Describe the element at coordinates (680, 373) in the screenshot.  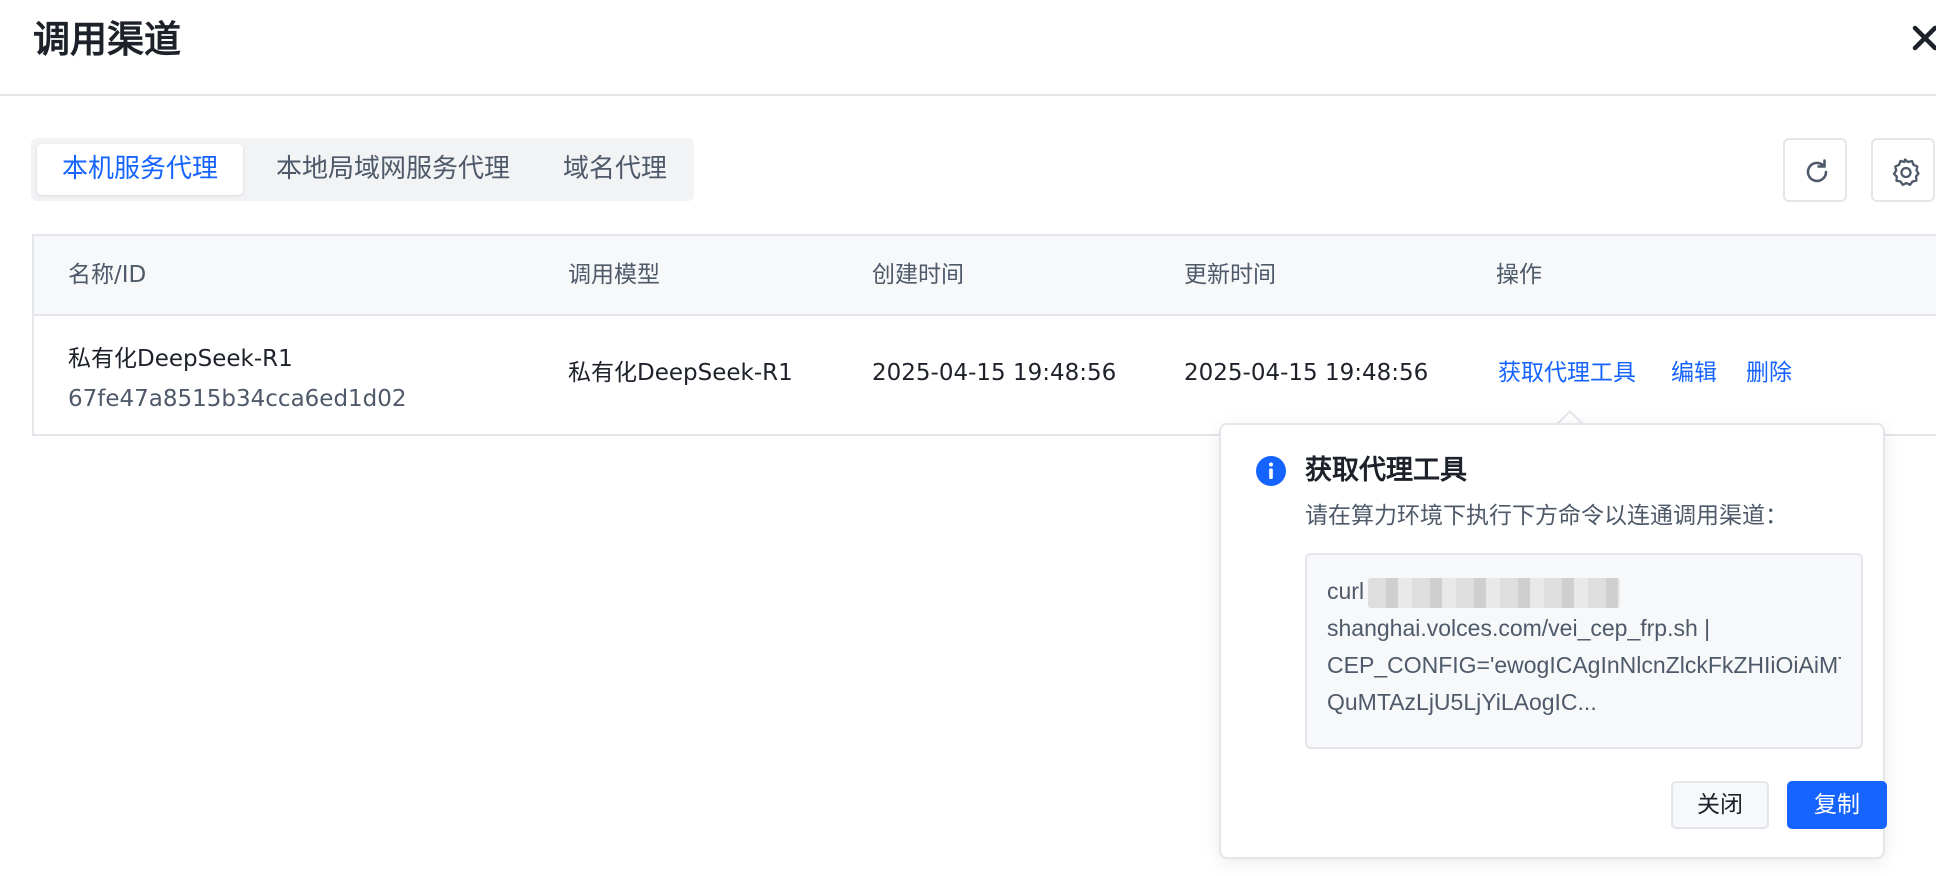
I see `row-model: 私有化DeepSeek-R1` at that location.